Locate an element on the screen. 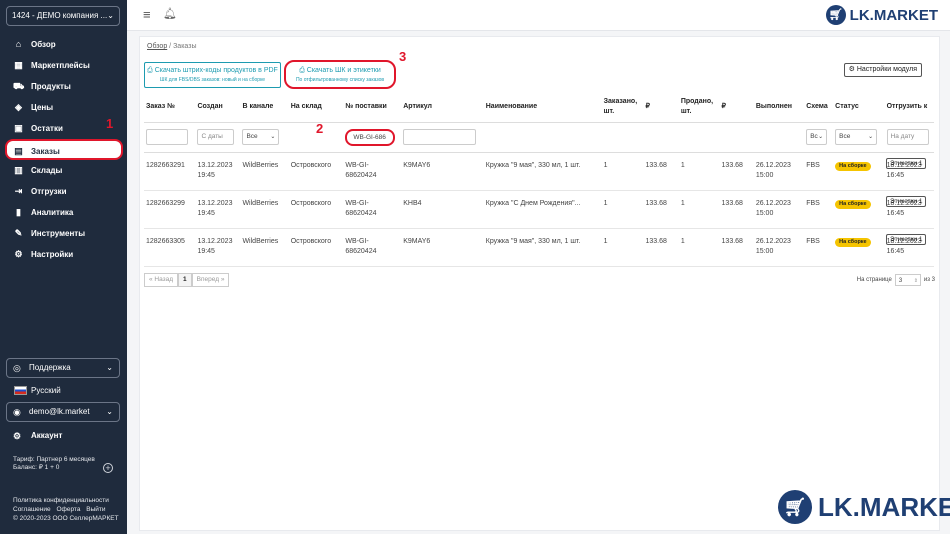 This screenshot has height=534, width=950. col-shipment: № поставки is located at coordinates (372, 107).